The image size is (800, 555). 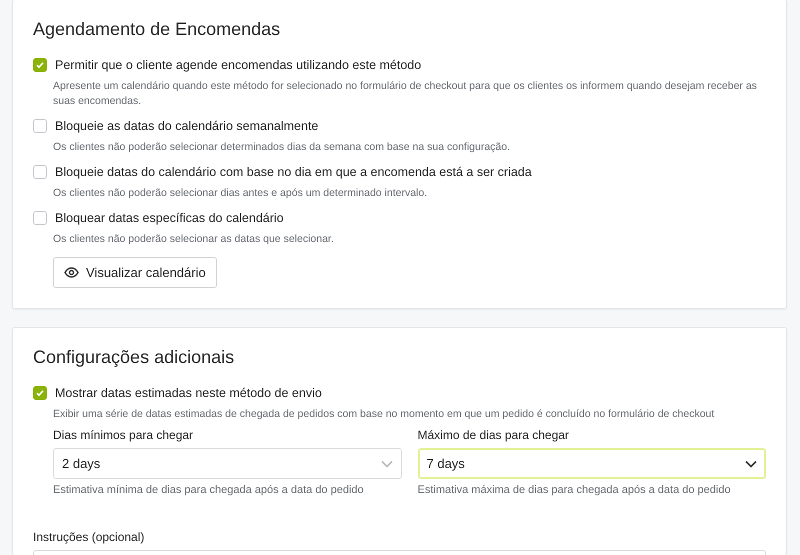 I want to click on field-label: Máximo de dias para chegar, so click(x=494, y=435).